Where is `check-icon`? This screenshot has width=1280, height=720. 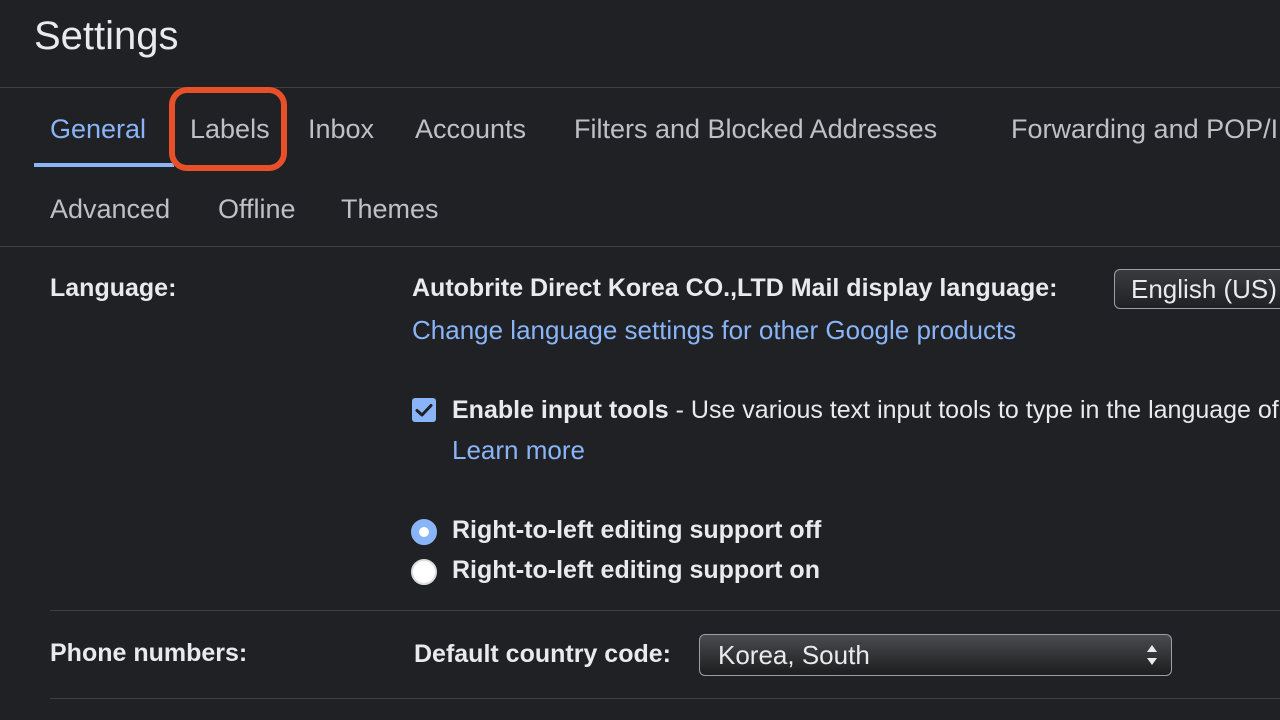 check-icon is located at coordinates (424, 410).